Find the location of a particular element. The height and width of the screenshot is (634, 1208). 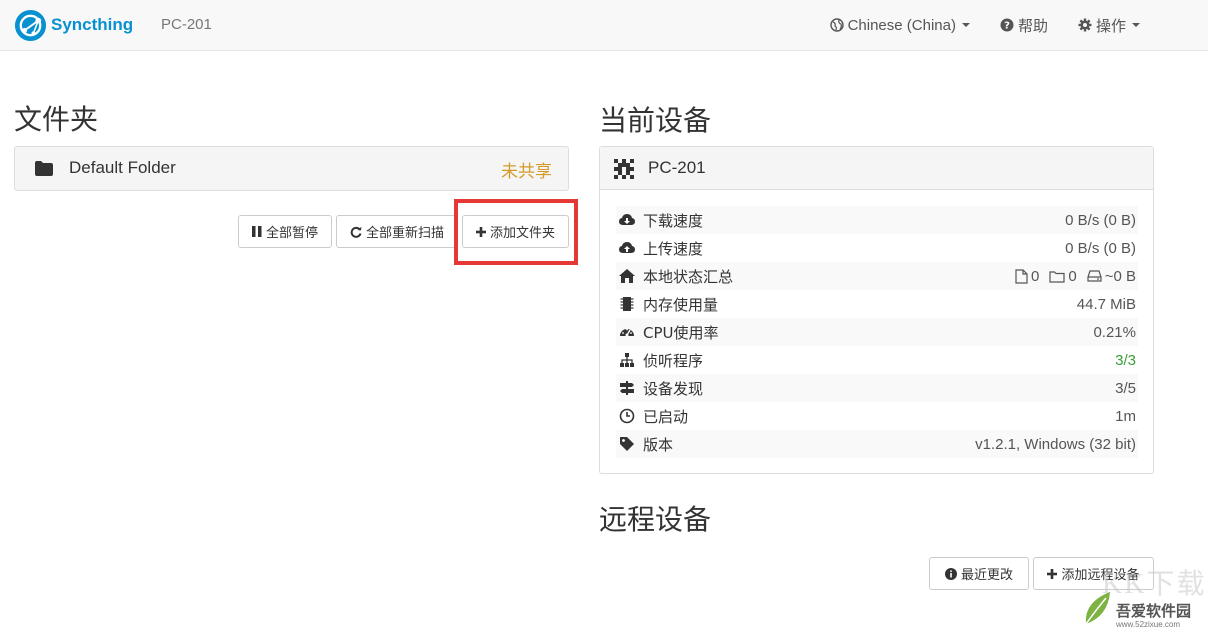

folders-heading: 文件夹 is located at coordinates (56, 119).